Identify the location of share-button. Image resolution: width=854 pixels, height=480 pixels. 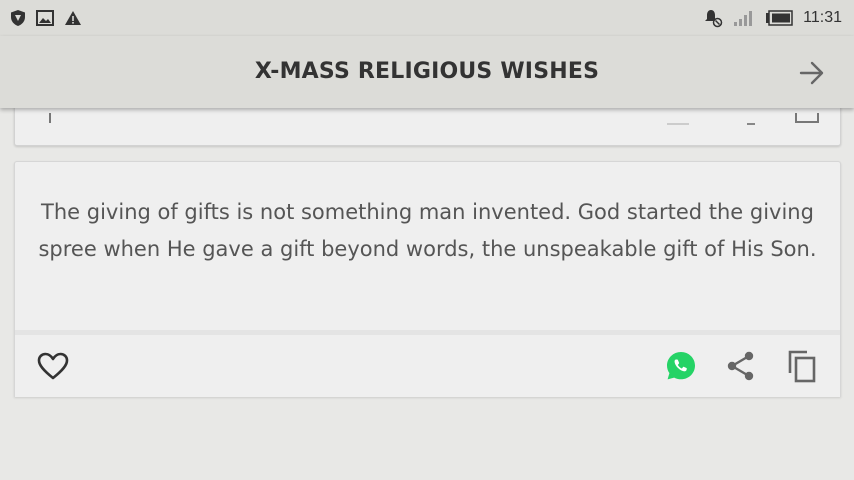
(741, 366).